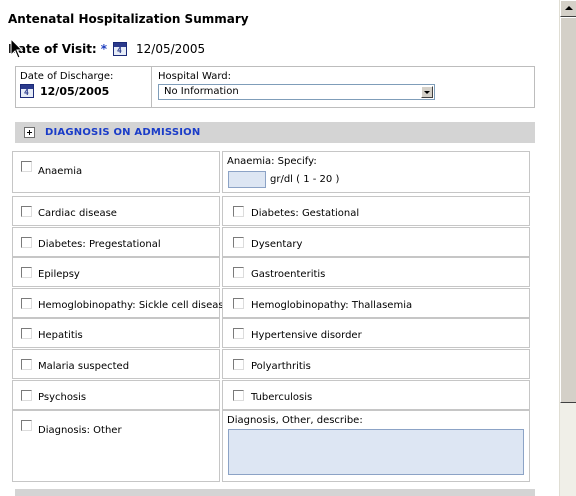  I want to click on diagnosis-row: Epilepsy Gastroenteritis, so click(271, 272).